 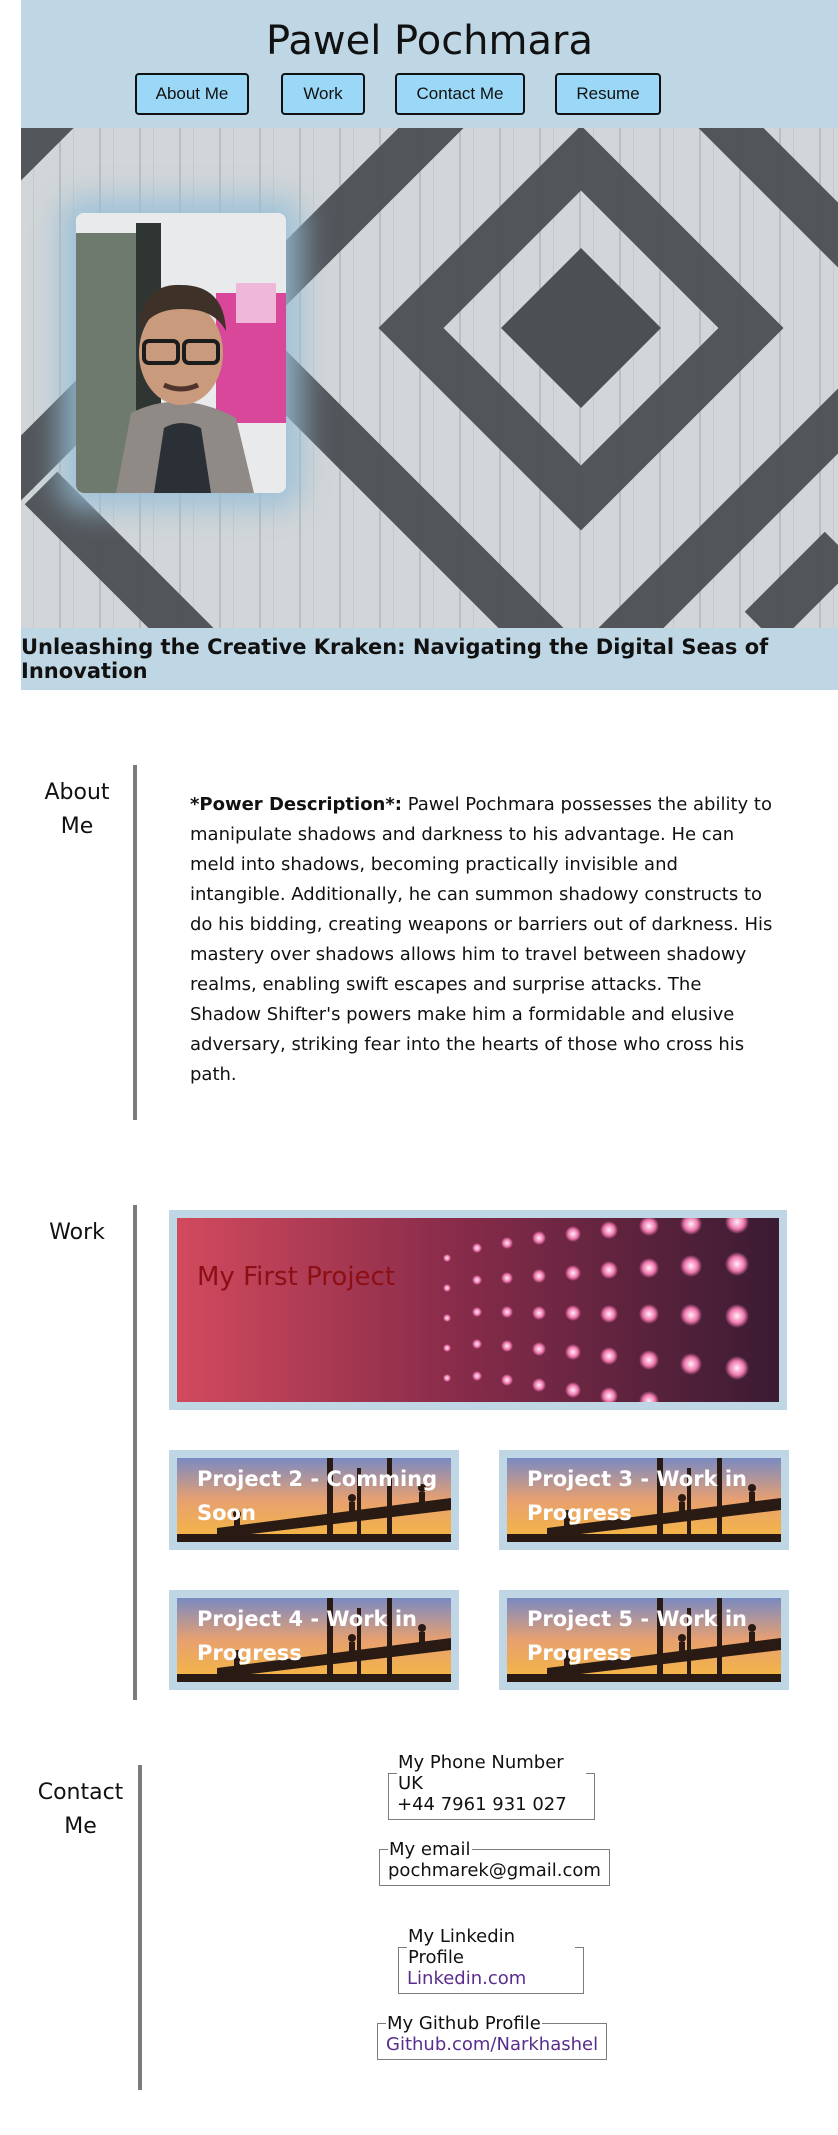 What do you see at coordinates (181, 353) in the screenshot?
I see `profile-photo` at bounding box center [181, 353].